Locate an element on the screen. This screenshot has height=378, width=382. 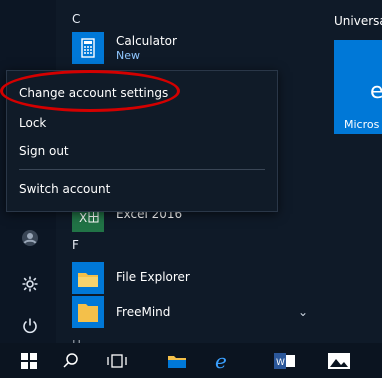
switch-account-item: Switch account is located at coordinates (142, 189).